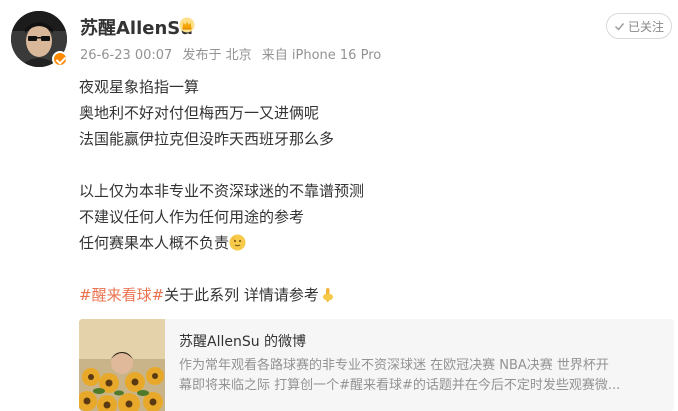  Describe the element at coordinates (126, 55) in the screenshot. I see `post-time: 26-6-23 00:07` at that location.